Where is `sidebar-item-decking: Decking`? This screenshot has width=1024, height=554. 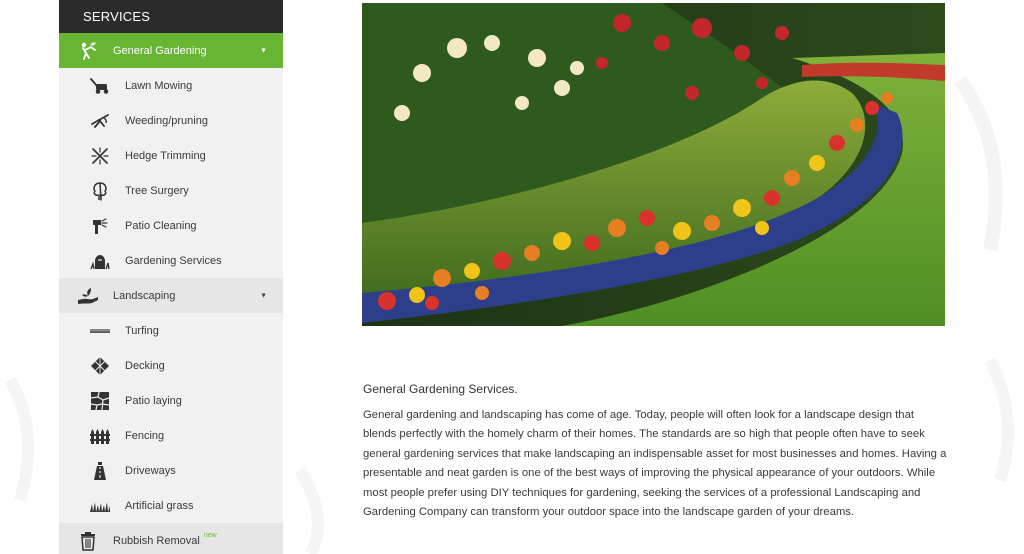
sidebar-item-decking: Decking is located at coordinates (171, 365).